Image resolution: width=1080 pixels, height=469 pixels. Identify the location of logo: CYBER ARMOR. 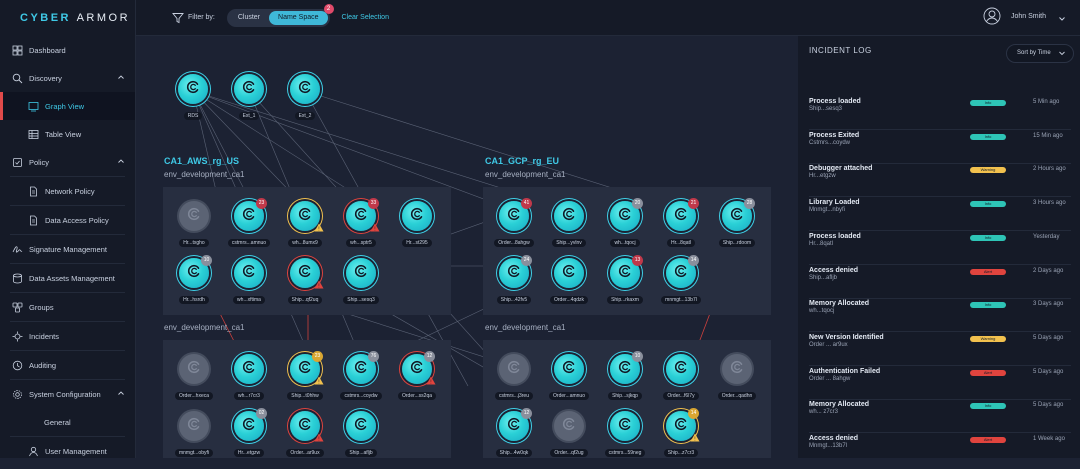
(67, 18).